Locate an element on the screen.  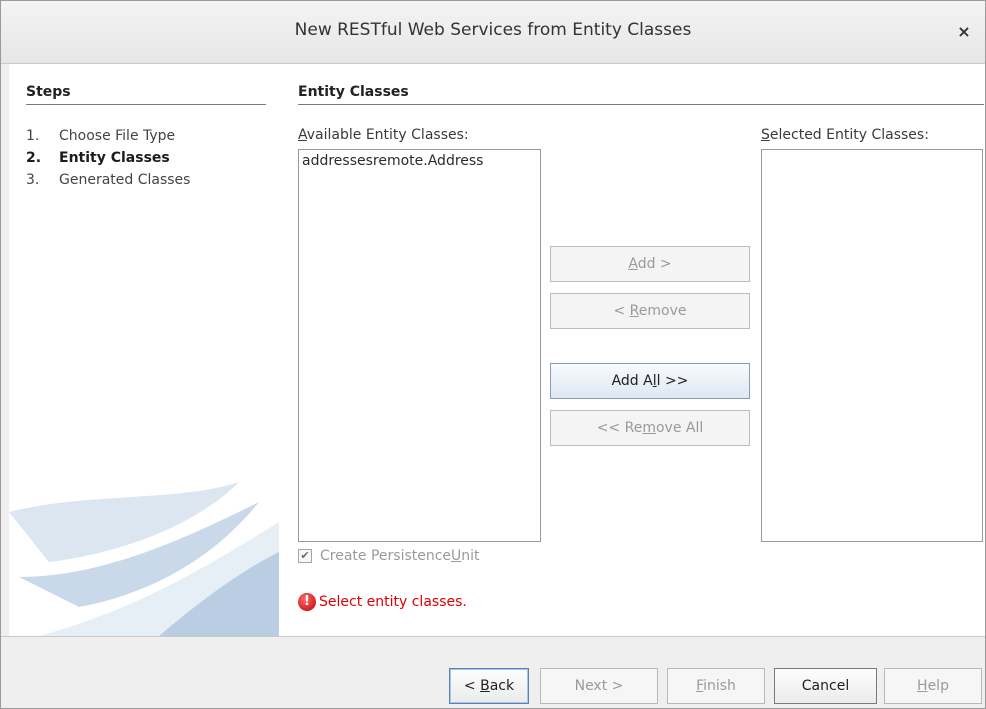
remove-button: < Remove is located at coordinates (650, 311).